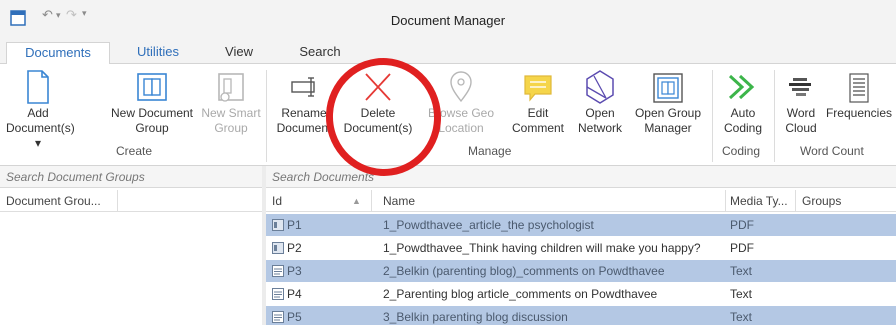 The width and height of the screenshot is (896, 328). What do you see at coordinates (356, 201) in the screenshot?
I see `sort-ascending-icon: ▲` at bounding box center [356, 201].